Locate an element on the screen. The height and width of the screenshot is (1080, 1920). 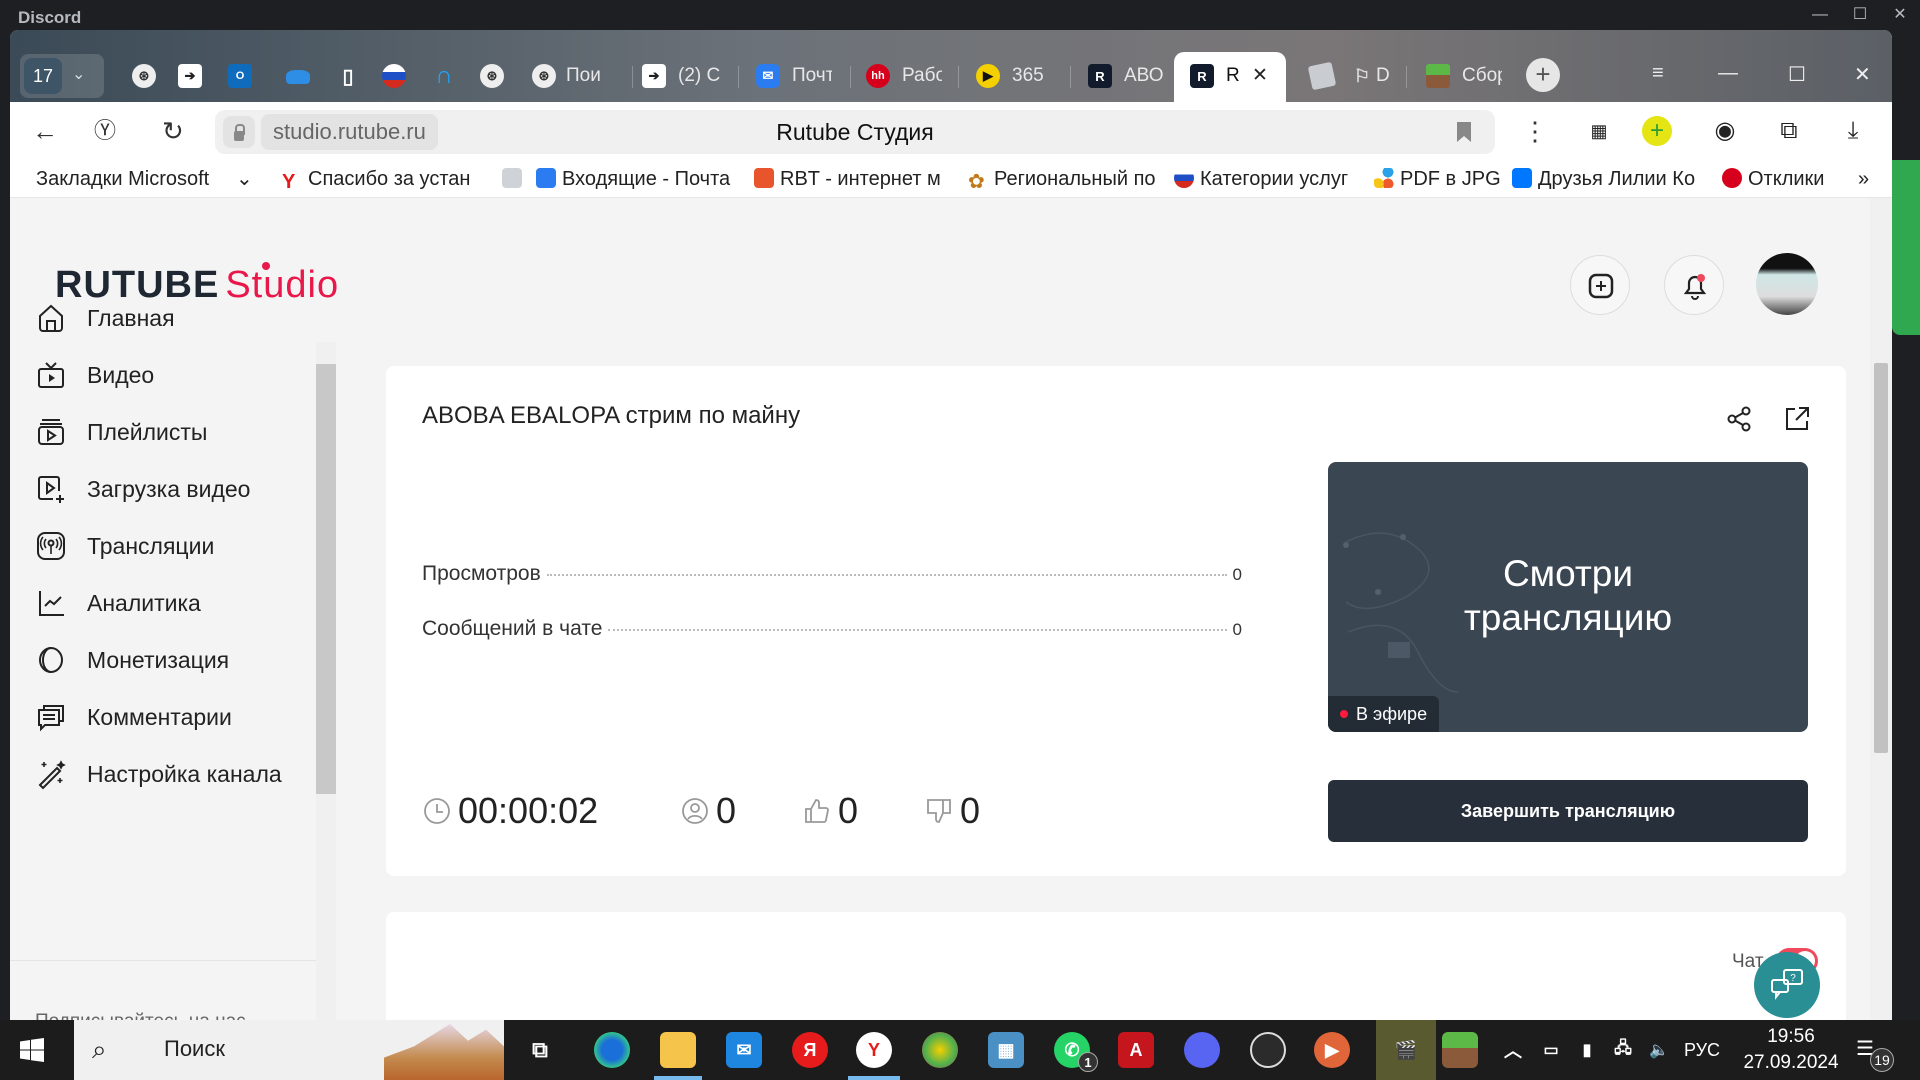
bookmark-folder: Закладки Microsoft is located at coordinates (124, 179).